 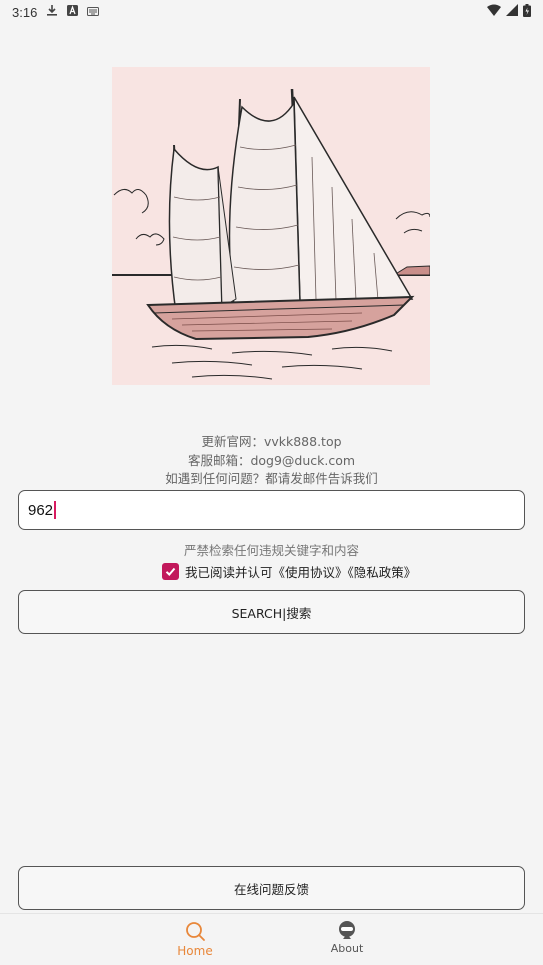 I want to click on wifi-icon, so click(x=494, y=12).